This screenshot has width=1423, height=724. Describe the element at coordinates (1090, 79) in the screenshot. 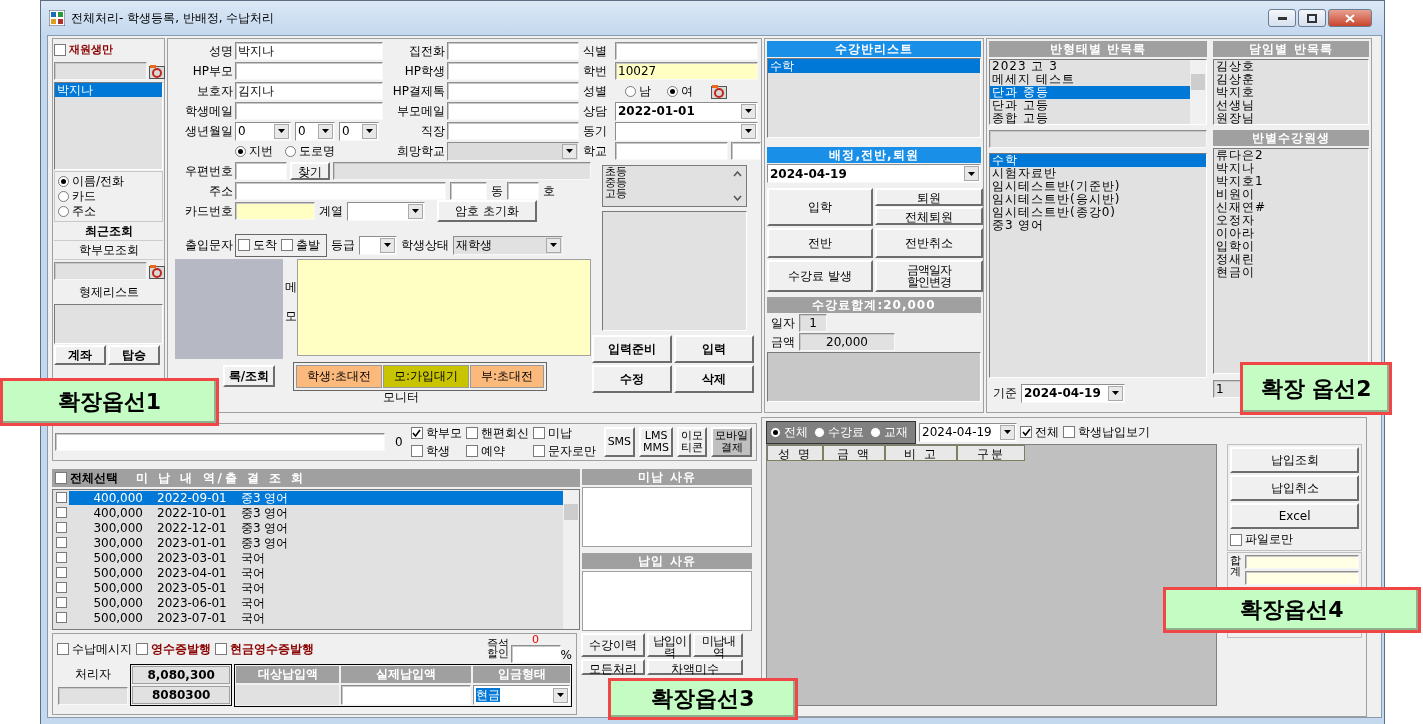

I see `list-item: 메세지 테스트` at that location.